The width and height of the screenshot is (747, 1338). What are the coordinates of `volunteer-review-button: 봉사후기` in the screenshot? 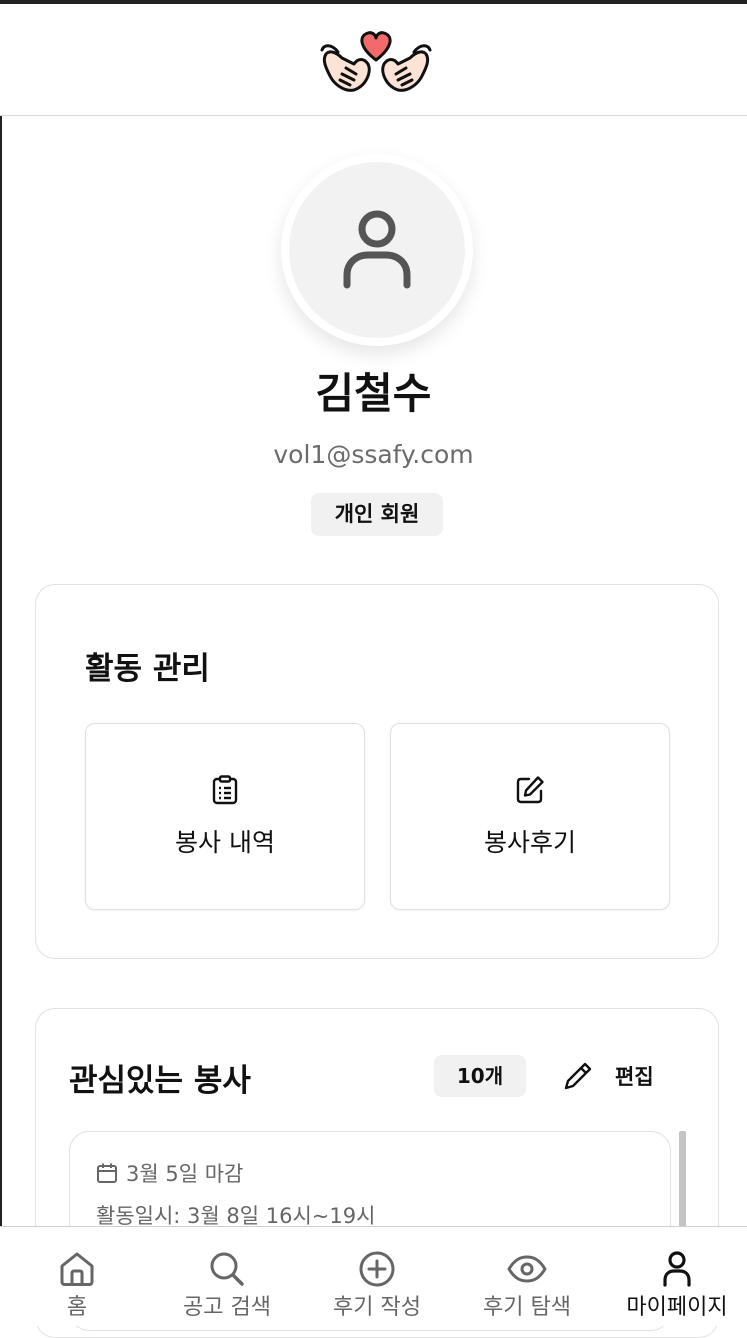 It's located at (530, 816).